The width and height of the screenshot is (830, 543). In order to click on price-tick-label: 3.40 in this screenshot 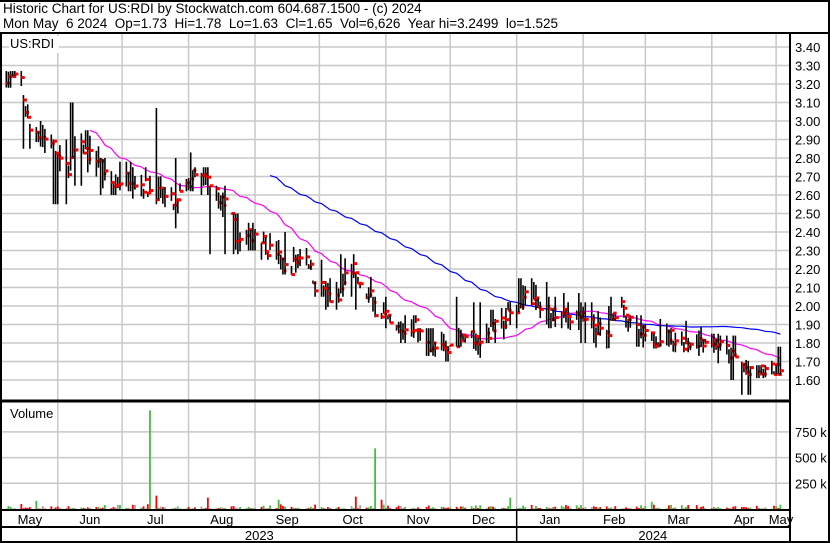, I will do `click(807, 47)`.